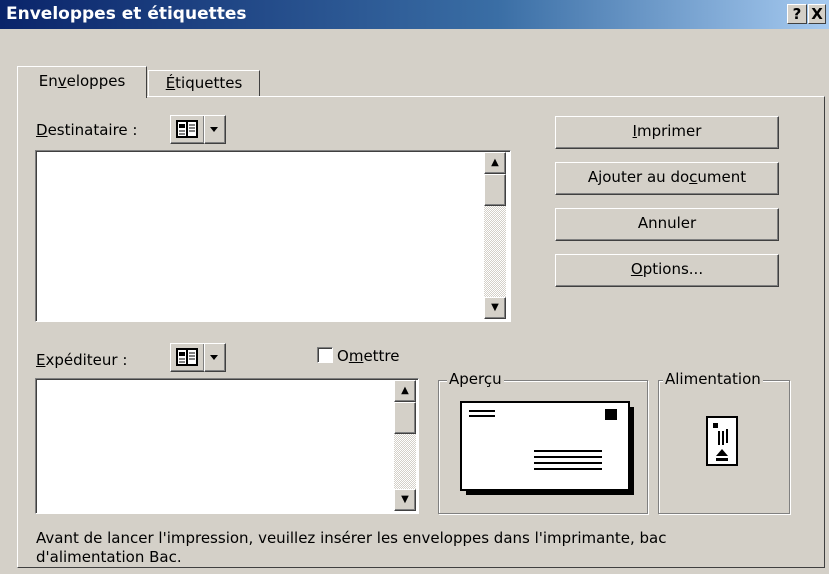 The width and height of the screenshot is (829, 574). I want to click on print-button: Imprimer, so click(667, 132).